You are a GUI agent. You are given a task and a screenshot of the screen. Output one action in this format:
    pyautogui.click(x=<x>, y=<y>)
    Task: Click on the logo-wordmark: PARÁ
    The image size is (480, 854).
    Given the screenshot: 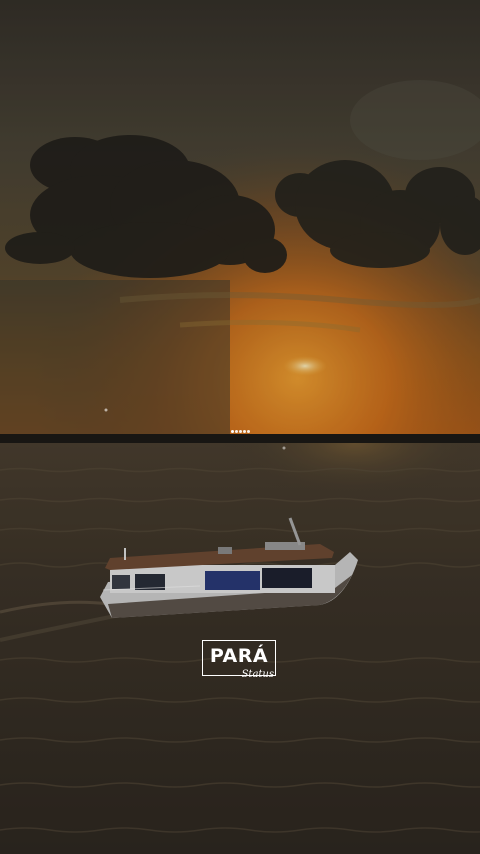 What is the action you would take?
    pyautogui.click(x=239, y=656)
    